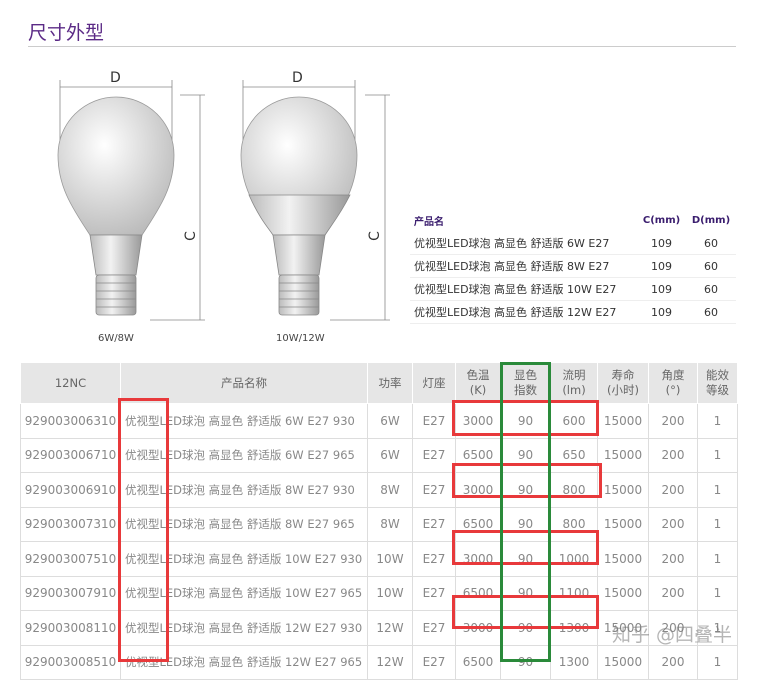 This screenshot has width=761, height=680. What do you see at coordinates (672, 635) in the screenshot?
I see `watermark: 知乎 @四叠半` at bounding box center [672, 635].